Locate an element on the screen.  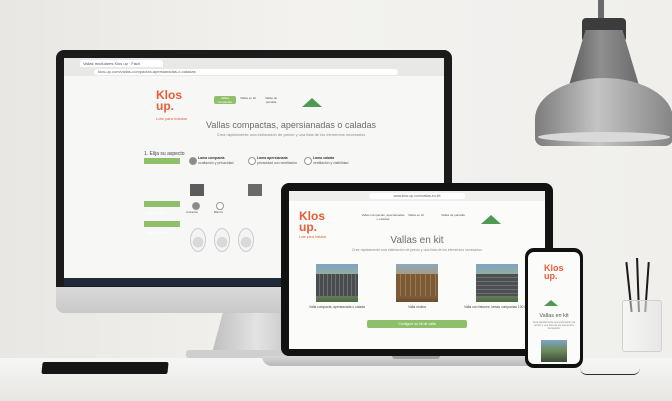
product-caption-rustica: Valla rústica is located at coordinates (417, 307).